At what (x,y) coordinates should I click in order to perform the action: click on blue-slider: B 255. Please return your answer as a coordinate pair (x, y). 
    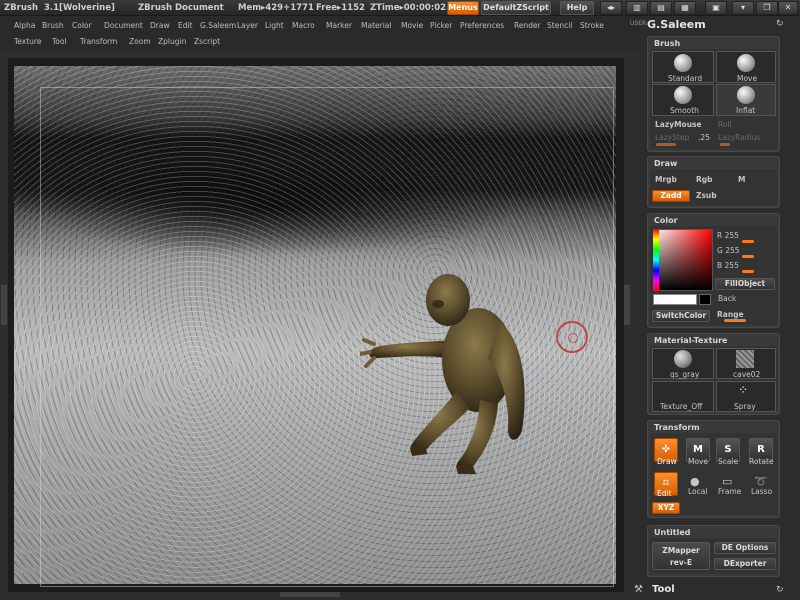
    Looking at the image, I should click on (728, 265).